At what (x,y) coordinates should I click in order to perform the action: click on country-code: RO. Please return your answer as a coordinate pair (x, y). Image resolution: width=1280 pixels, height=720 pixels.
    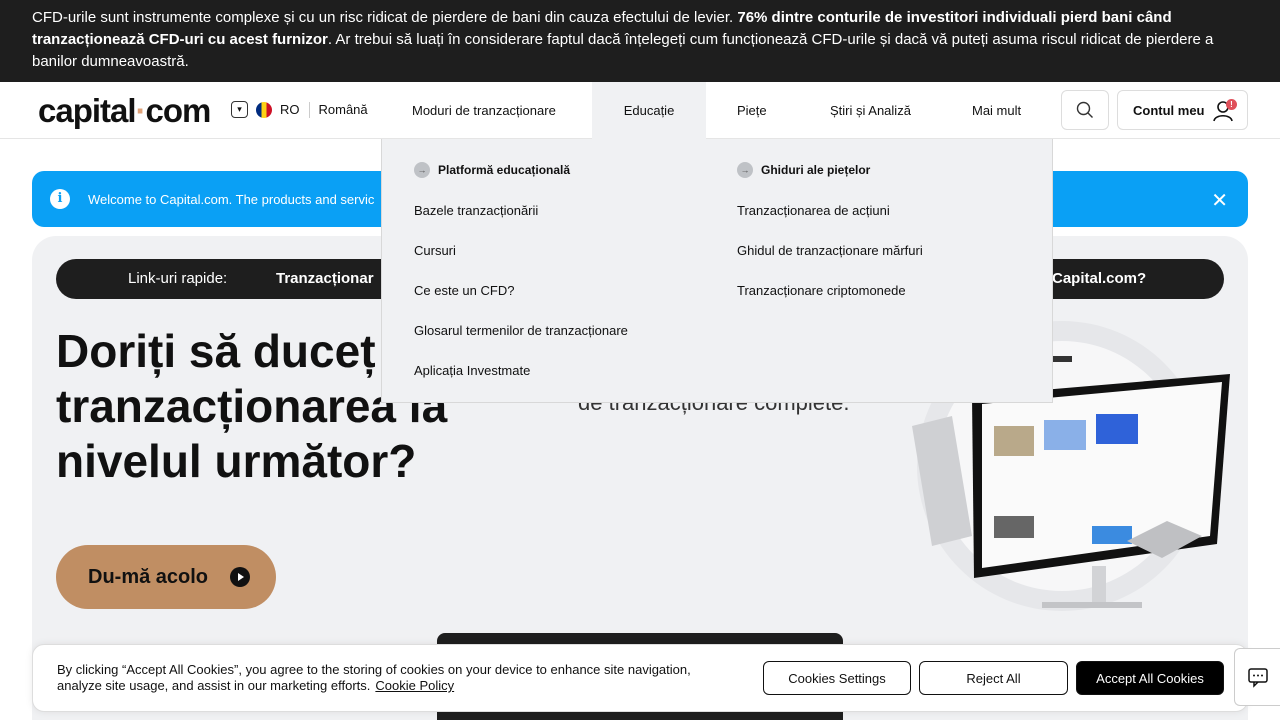
    Looking at the image, I should click on (290, 109).